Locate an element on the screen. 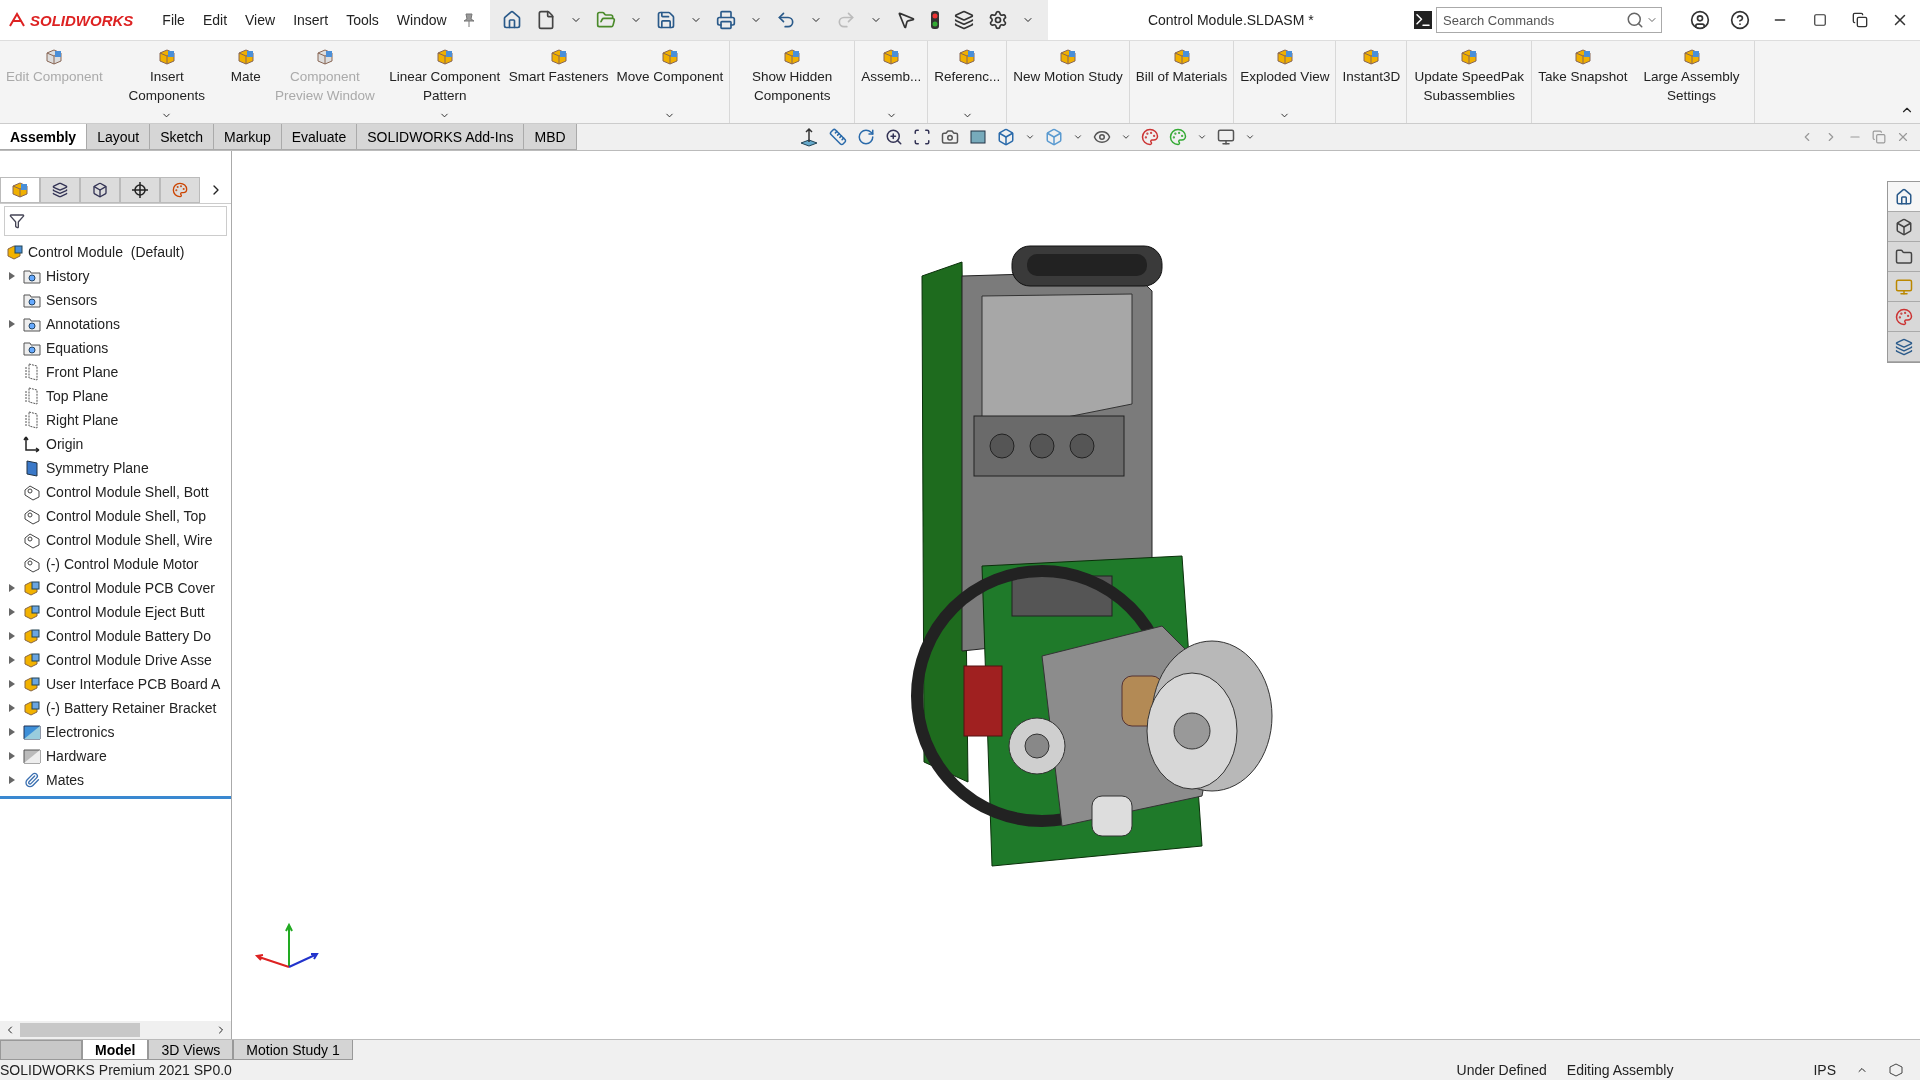  measure-icon is located at coordinates (837, 137).